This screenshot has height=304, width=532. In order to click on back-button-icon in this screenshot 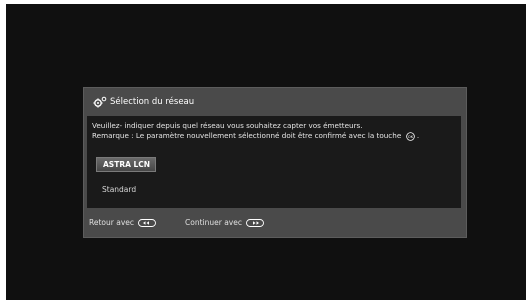, I will do `click(147, 222)`.